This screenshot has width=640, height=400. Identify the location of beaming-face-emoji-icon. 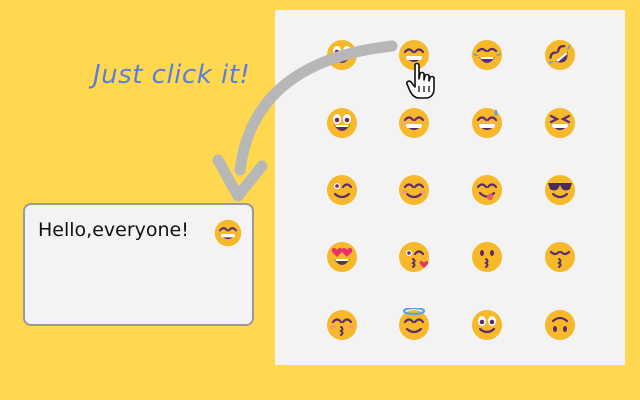
(414, 123).